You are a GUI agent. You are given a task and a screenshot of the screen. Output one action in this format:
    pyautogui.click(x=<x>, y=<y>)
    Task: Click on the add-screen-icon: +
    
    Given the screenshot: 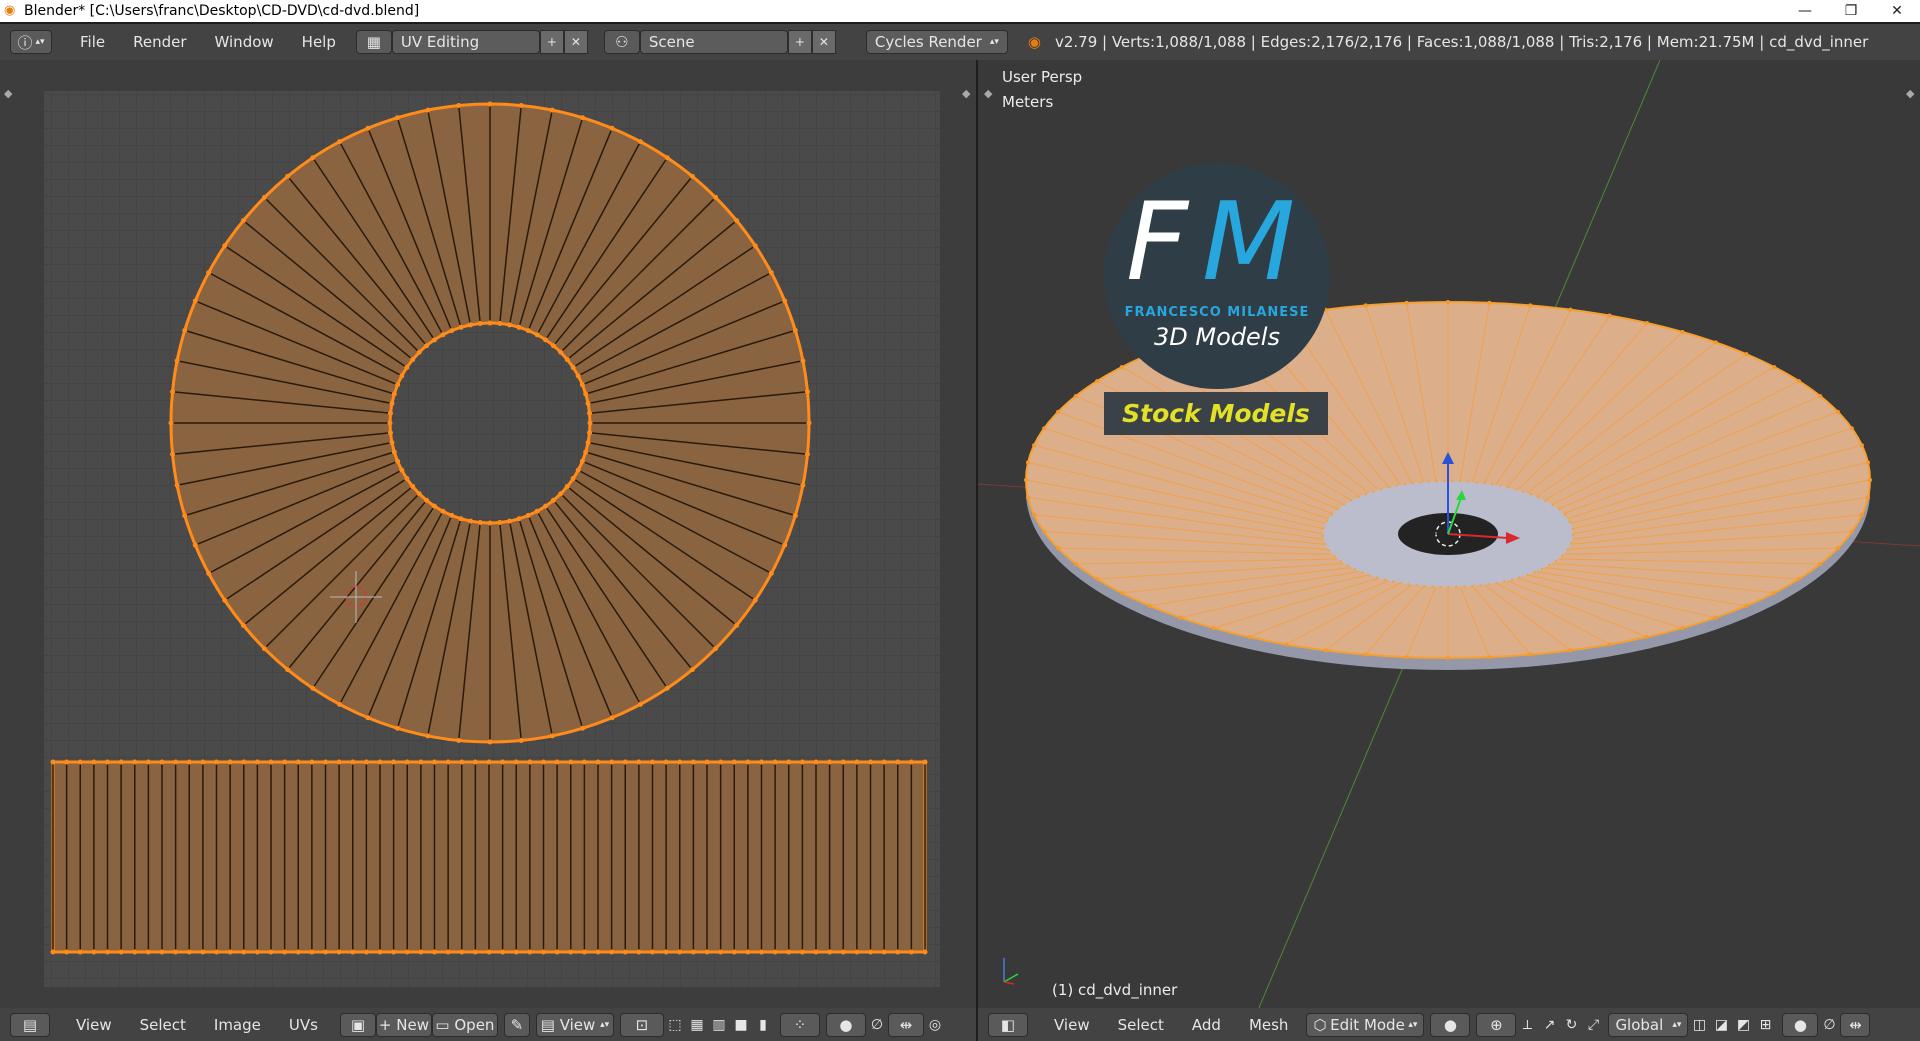 What is the action you would take?
    pyautogui.click(x=551, y=42)
    